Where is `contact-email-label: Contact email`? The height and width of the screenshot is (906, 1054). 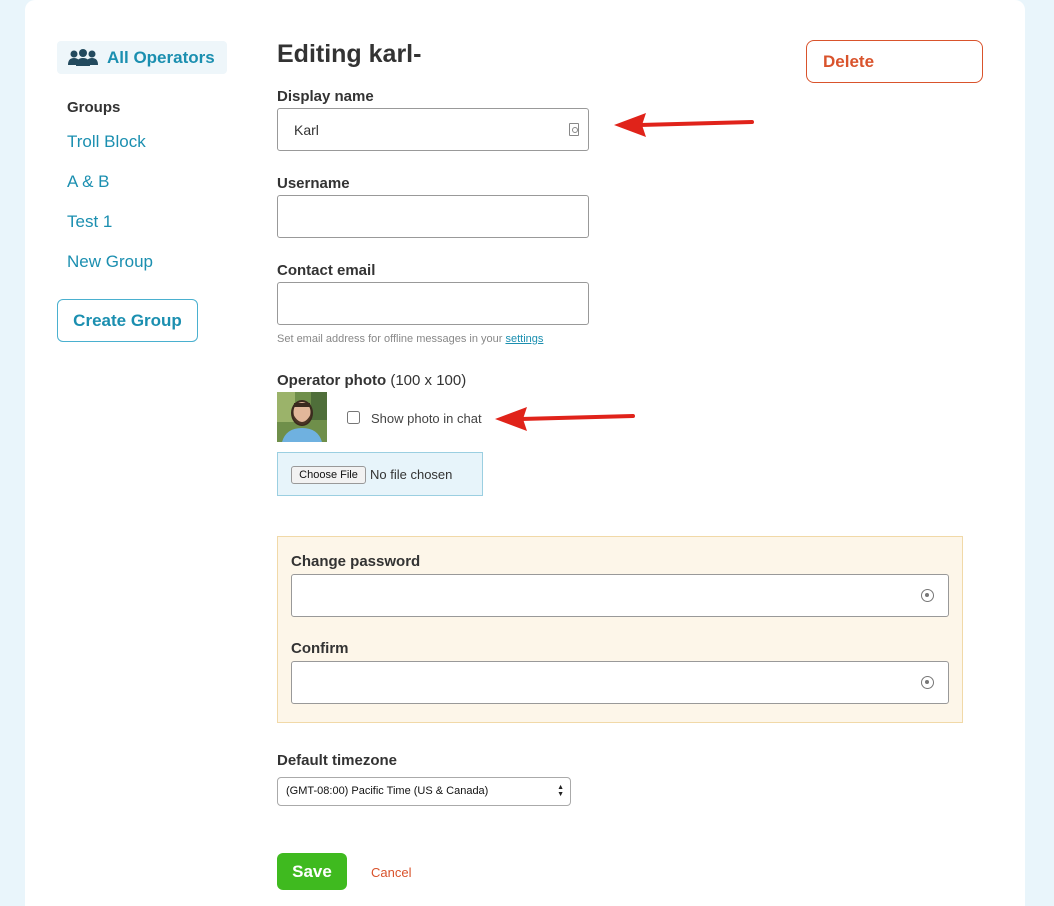 contact-email-label: Contact email is located at coordinates (326, 270).